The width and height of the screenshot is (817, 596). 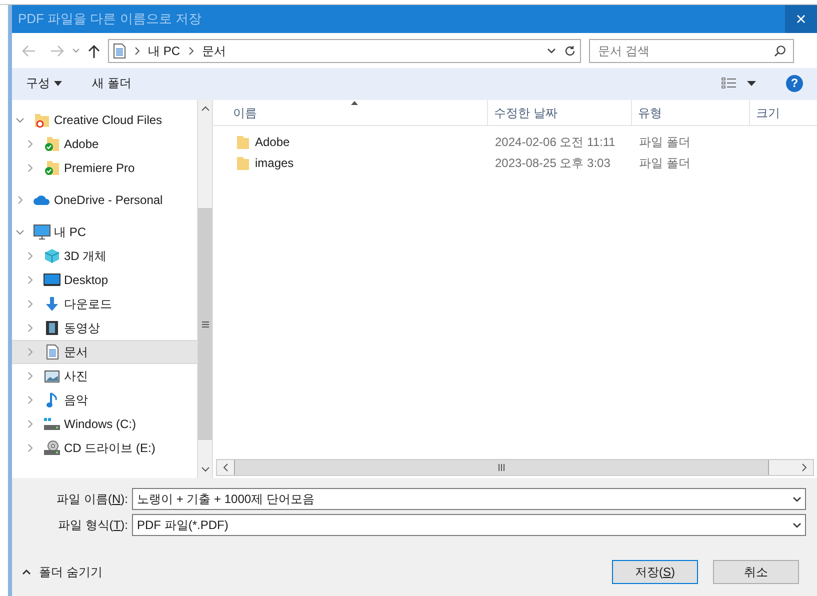 I want to click on drive-icon, so click(x=52, y=424).